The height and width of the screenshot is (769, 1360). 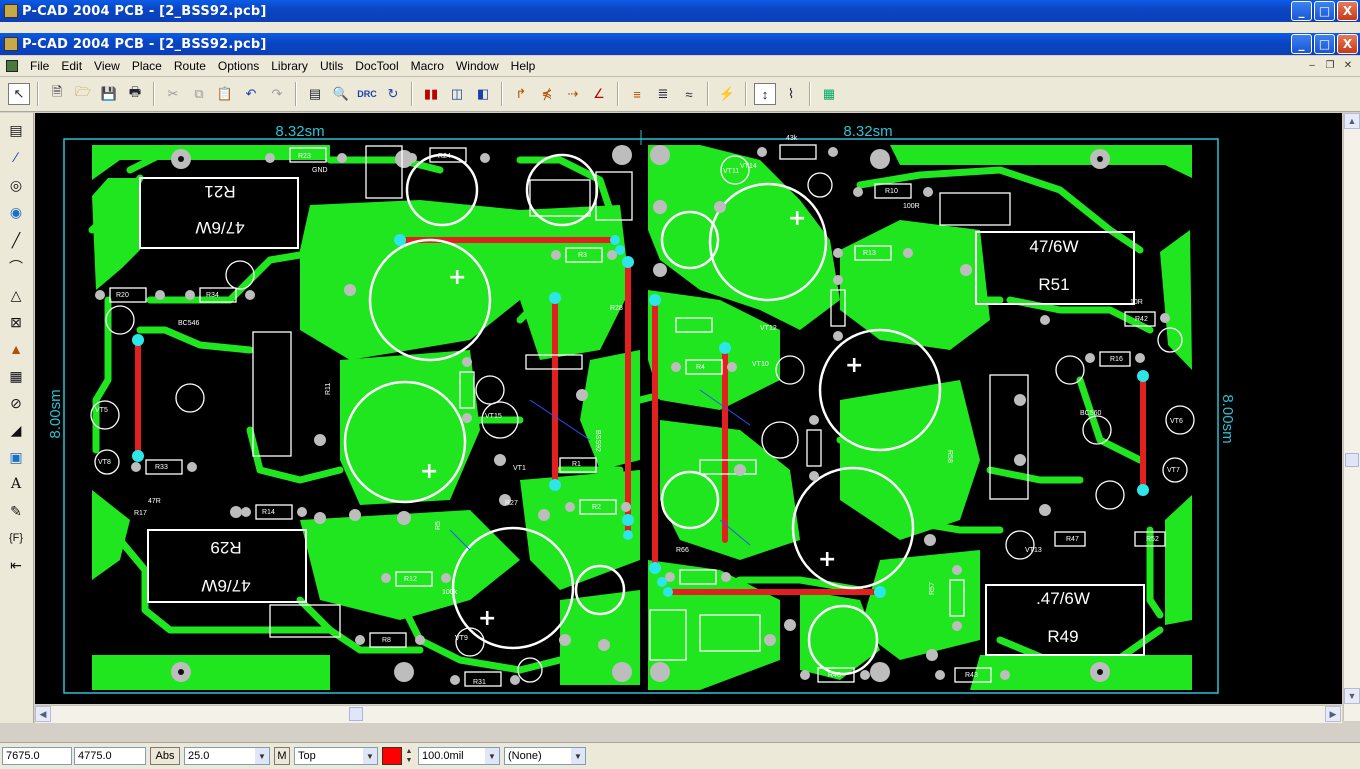 What do you see at coordinates (165, 756) in the screenshot?
I see `absolute-toggle-button: Abs` at bounding box center [165, 756].